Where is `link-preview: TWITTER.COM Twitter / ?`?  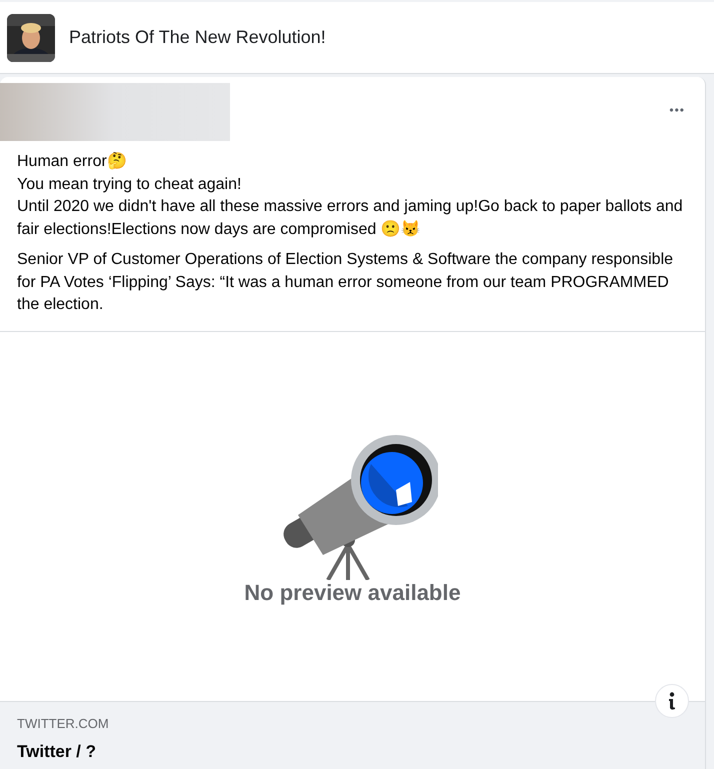 link-preview: TWITTER.COM Twitter / ? is located at coordinates (352, 734).